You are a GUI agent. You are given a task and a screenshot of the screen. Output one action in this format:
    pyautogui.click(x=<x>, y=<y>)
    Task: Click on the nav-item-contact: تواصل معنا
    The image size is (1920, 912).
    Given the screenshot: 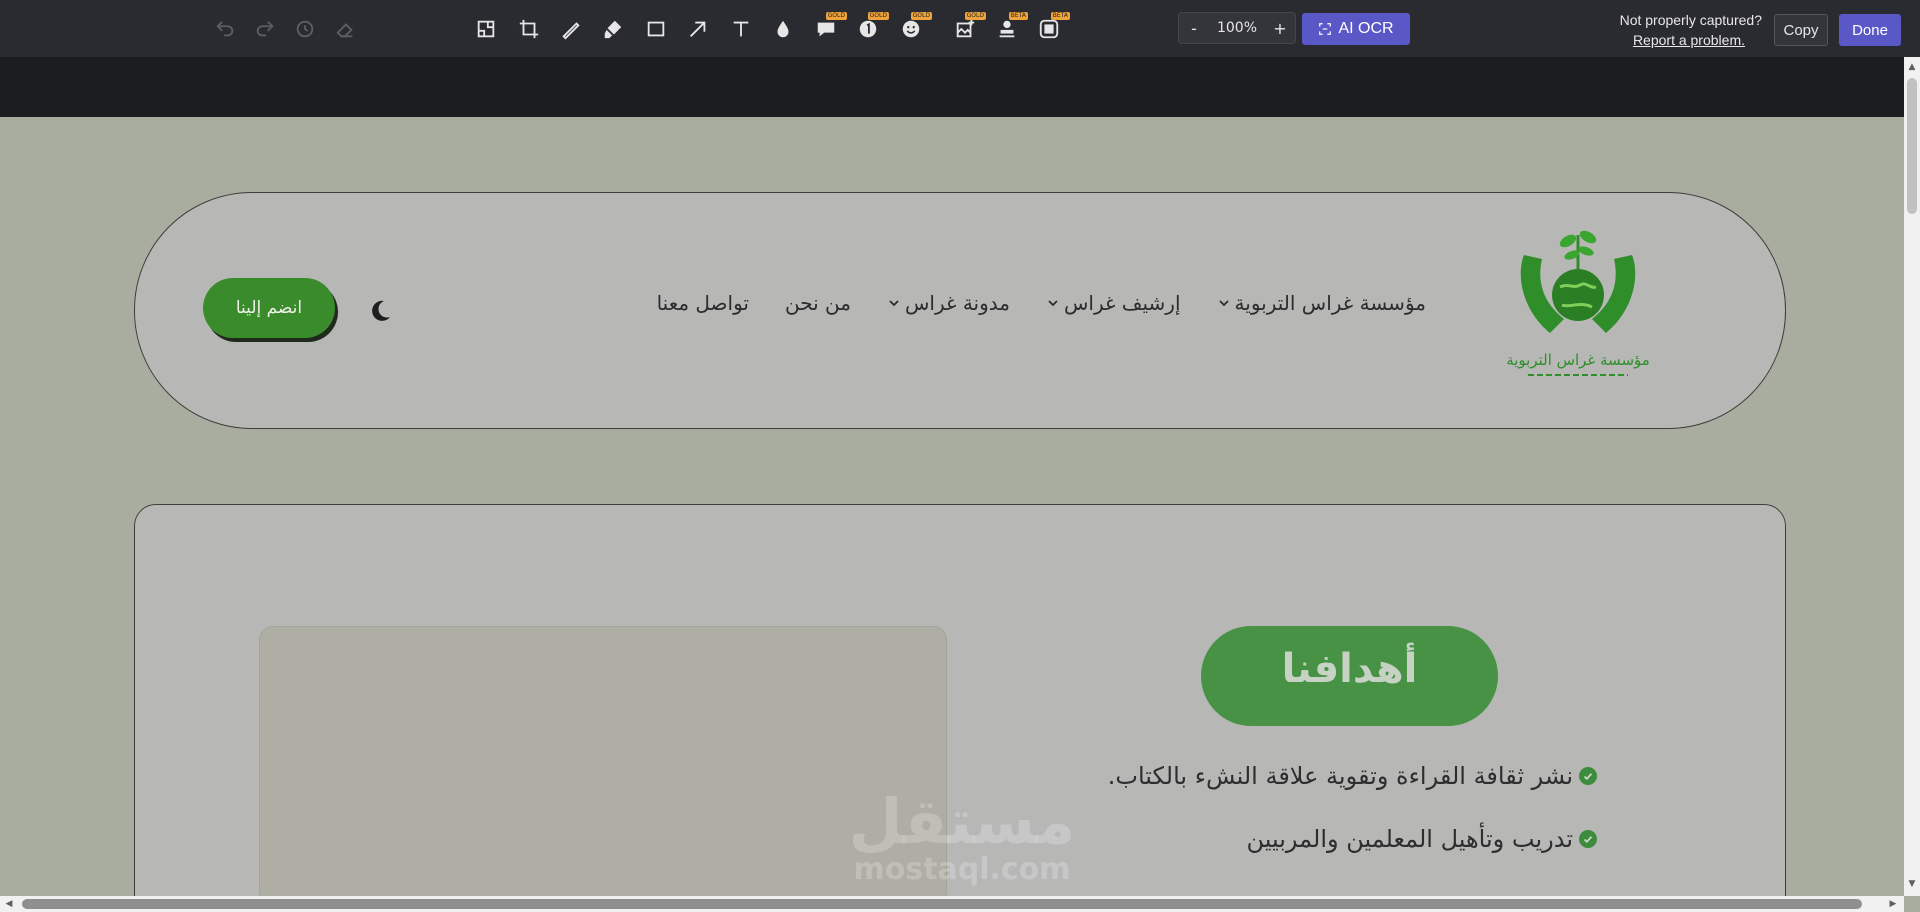 What is the action you would take?
    pyautogui.click(x=703, y=303)
    